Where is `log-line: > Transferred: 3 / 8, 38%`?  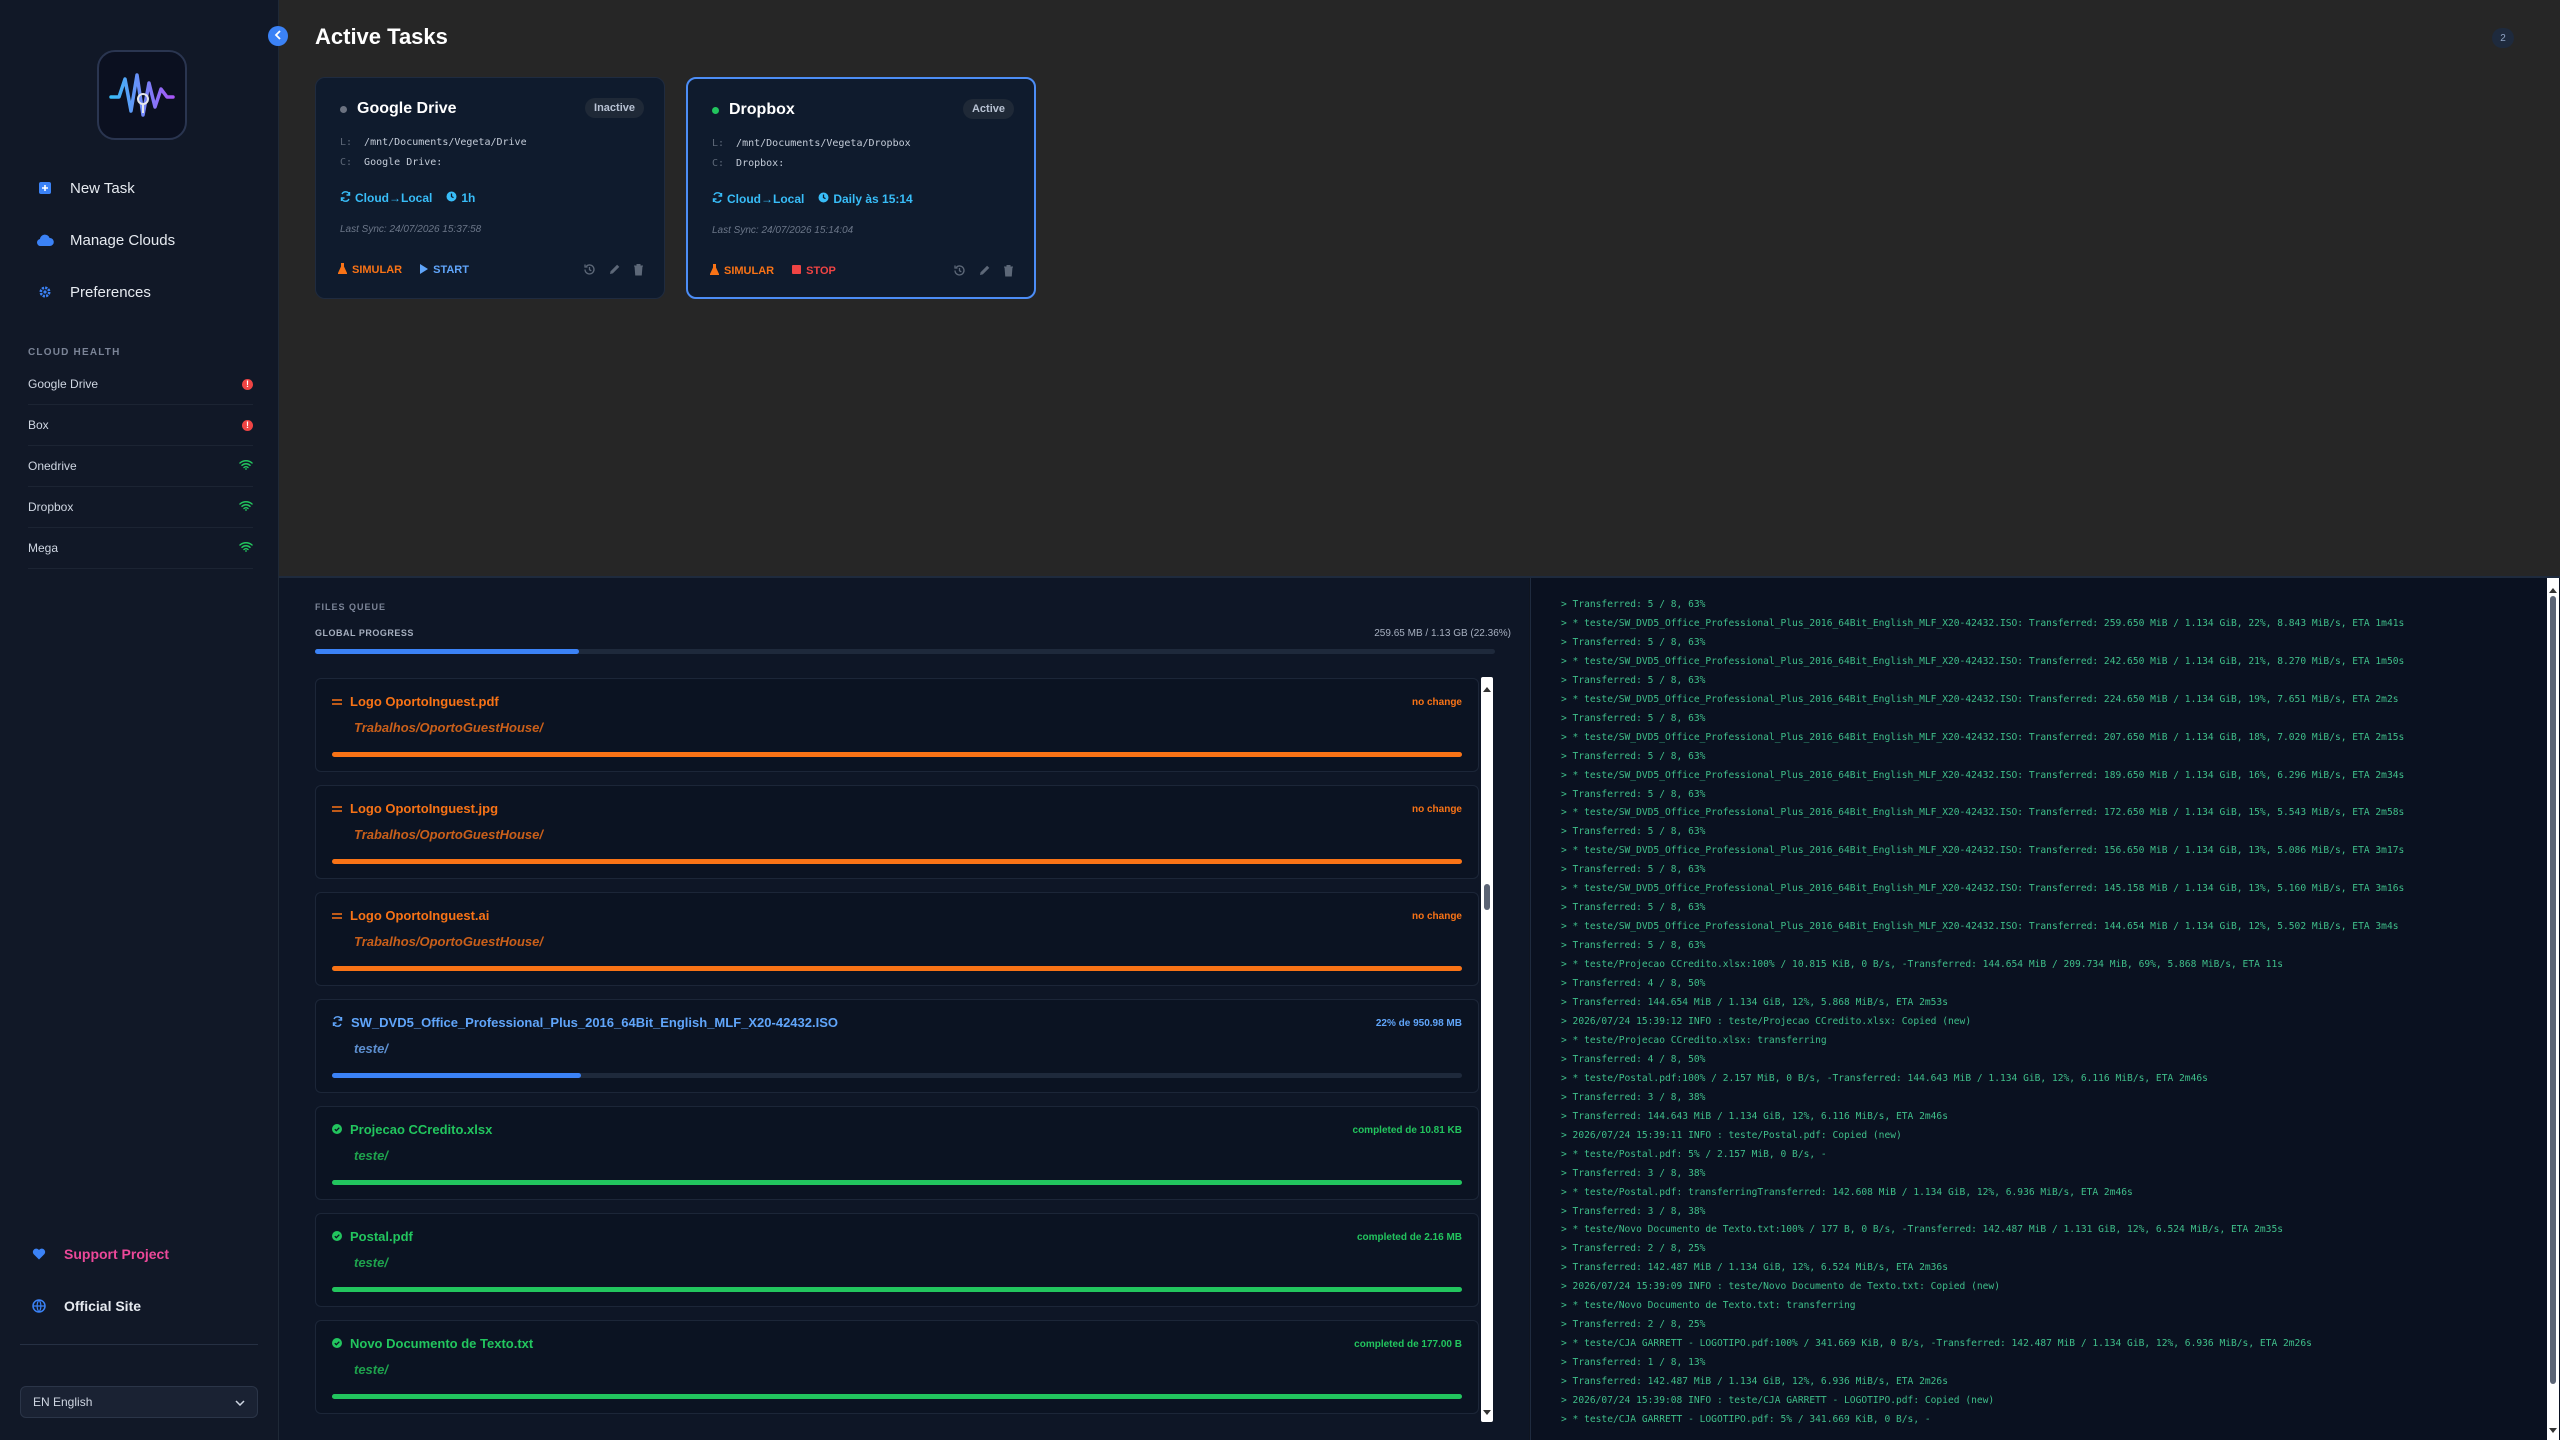
log-line: > Transferred: 3 / 8, 38% is located at coordinates (1633, 1097).